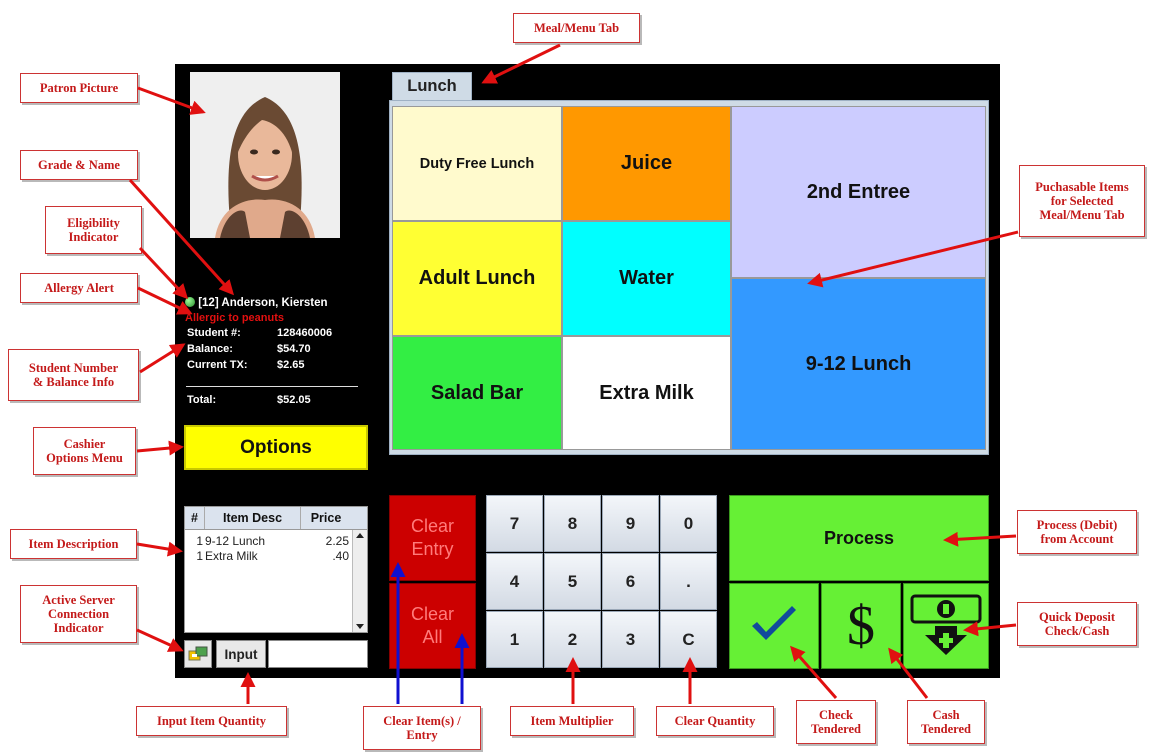 The height and width of the screenshot is (756, 1155). Describe the element at coordinates (859, 538) in the screenshot. I see `process-button: Process` at that location.